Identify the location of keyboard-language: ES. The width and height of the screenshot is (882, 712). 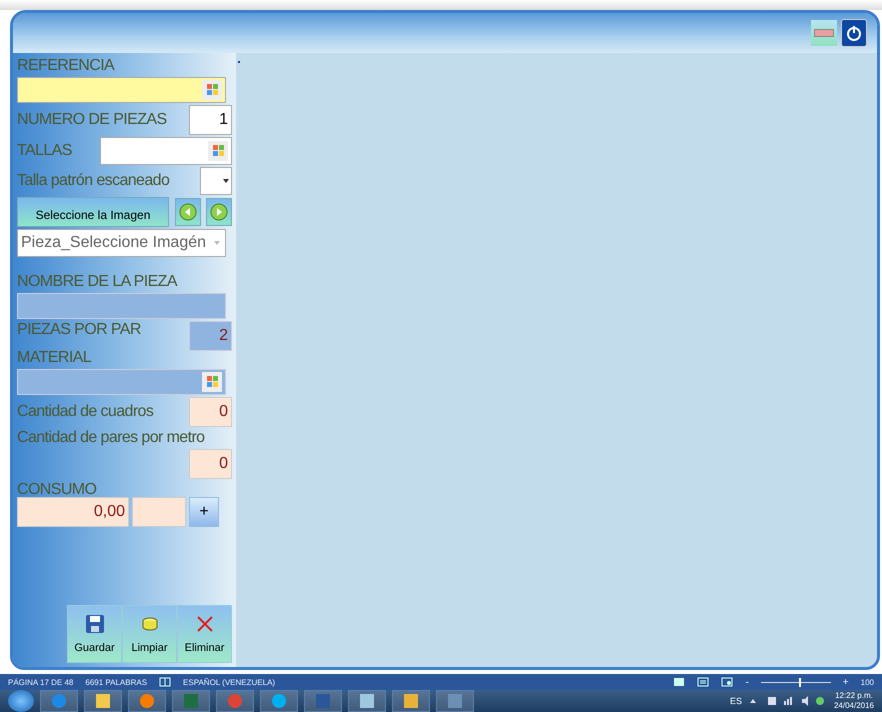
(736, 701).